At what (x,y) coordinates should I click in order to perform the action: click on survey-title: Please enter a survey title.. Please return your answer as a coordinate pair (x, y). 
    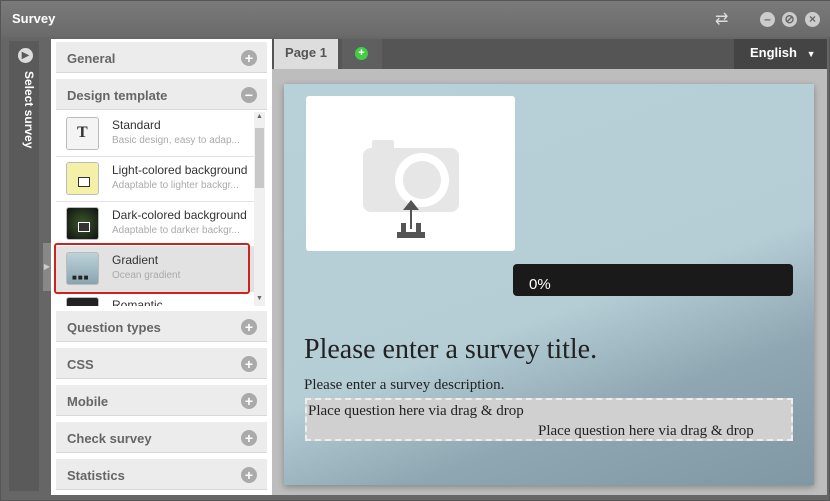
    Looking at the image, I should click on (450, 350).